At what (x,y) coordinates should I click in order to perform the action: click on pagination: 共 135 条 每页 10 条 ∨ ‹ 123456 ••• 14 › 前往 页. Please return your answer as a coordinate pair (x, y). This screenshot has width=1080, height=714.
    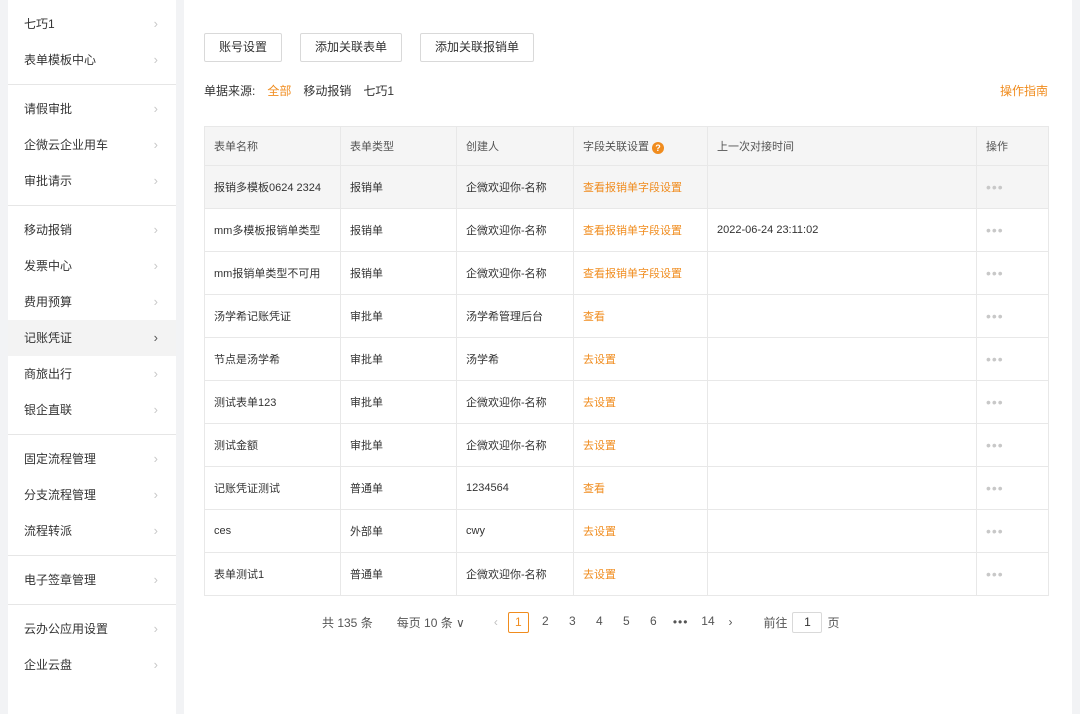
    Looking at the image, I should click on (580, 622).